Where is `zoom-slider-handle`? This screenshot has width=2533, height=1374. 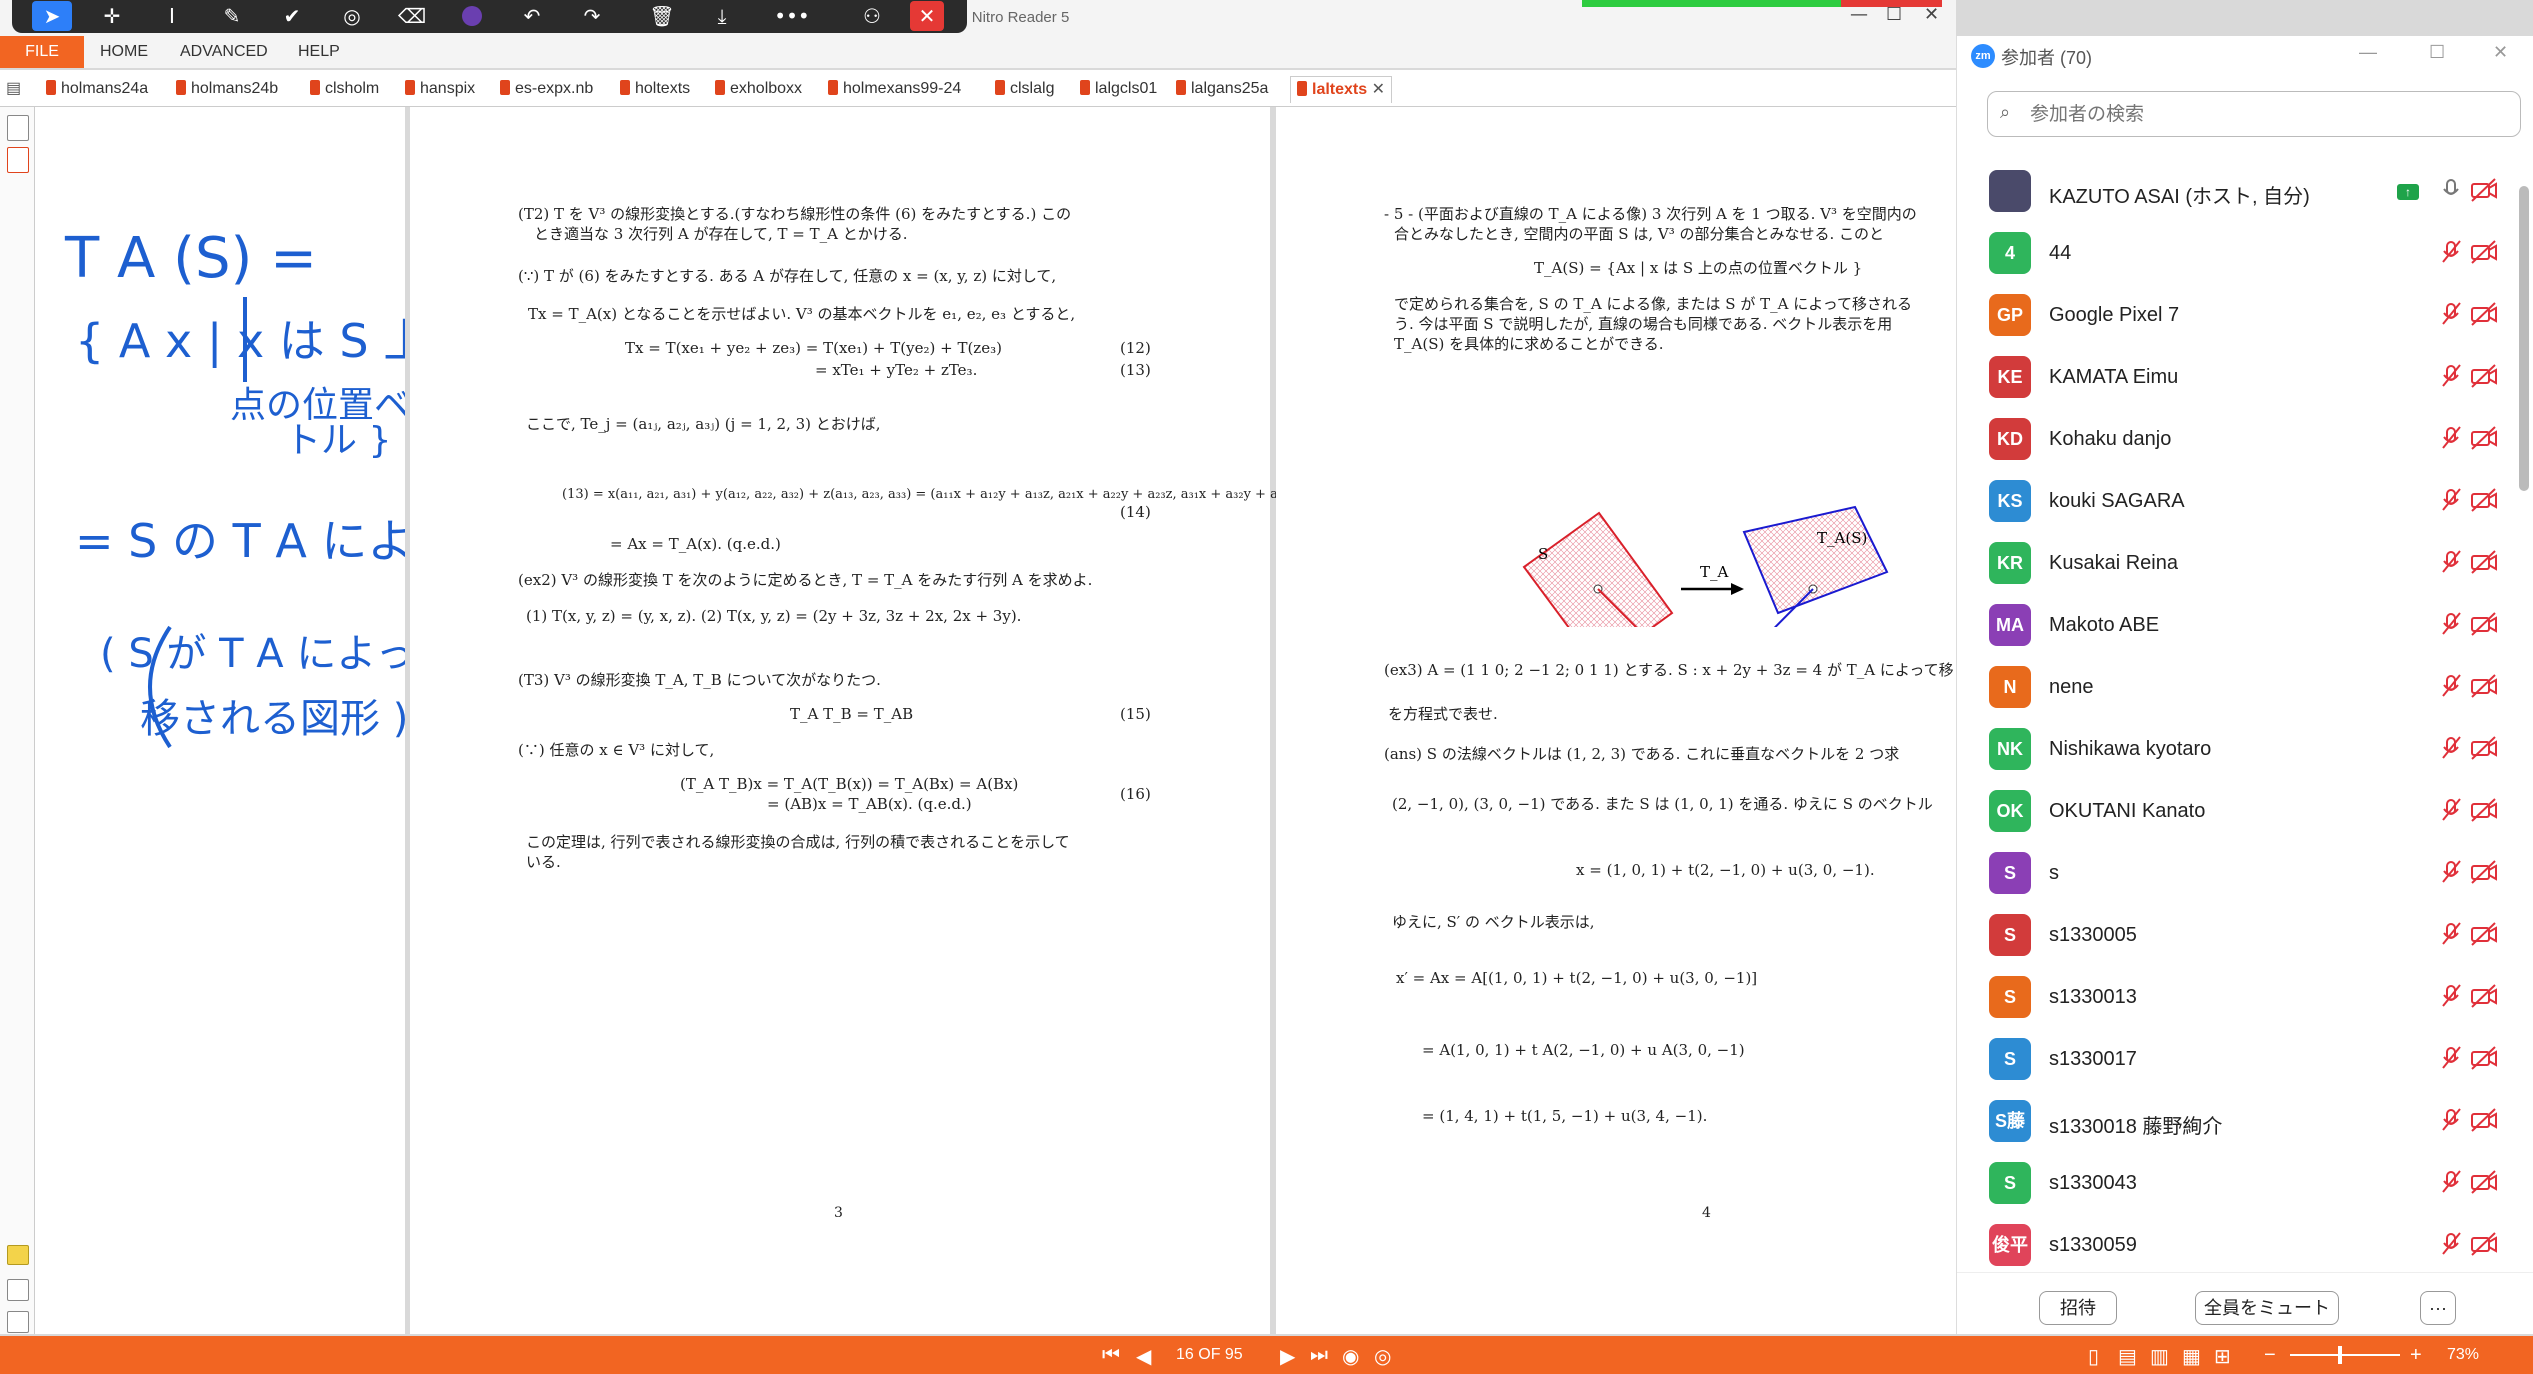 zoom-slider-handle is located at coordinates (2340, 1355).